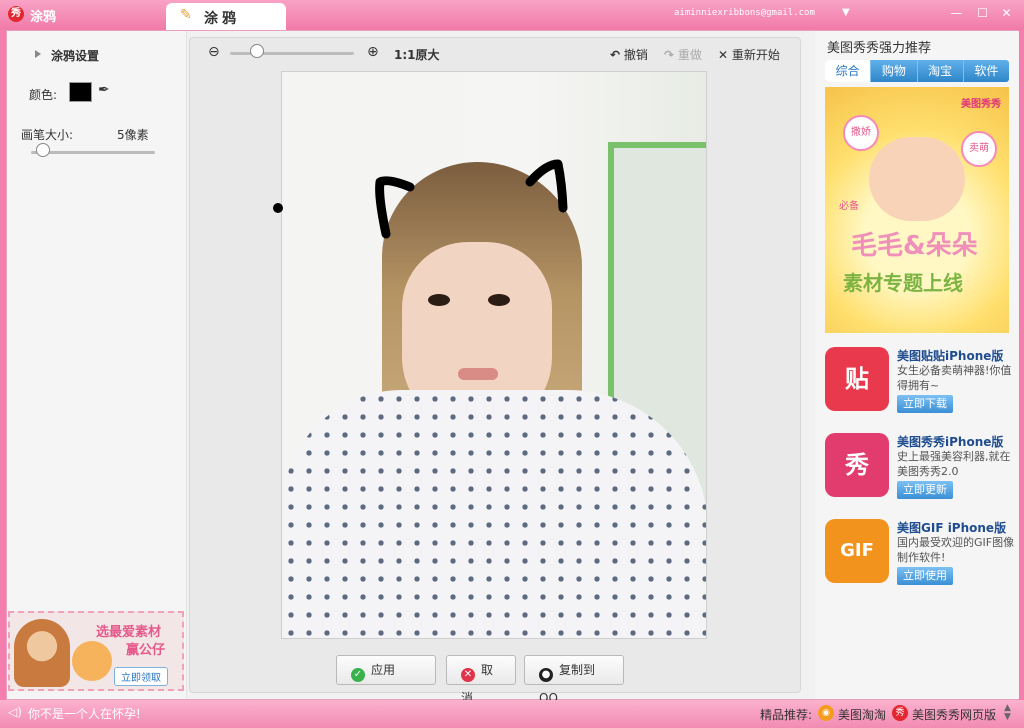 This screenshot has width=1024, height=728. Describe the element at coordinates (133, 135) in the screenshot. I see `brush-size-value: 5像素` at that location.